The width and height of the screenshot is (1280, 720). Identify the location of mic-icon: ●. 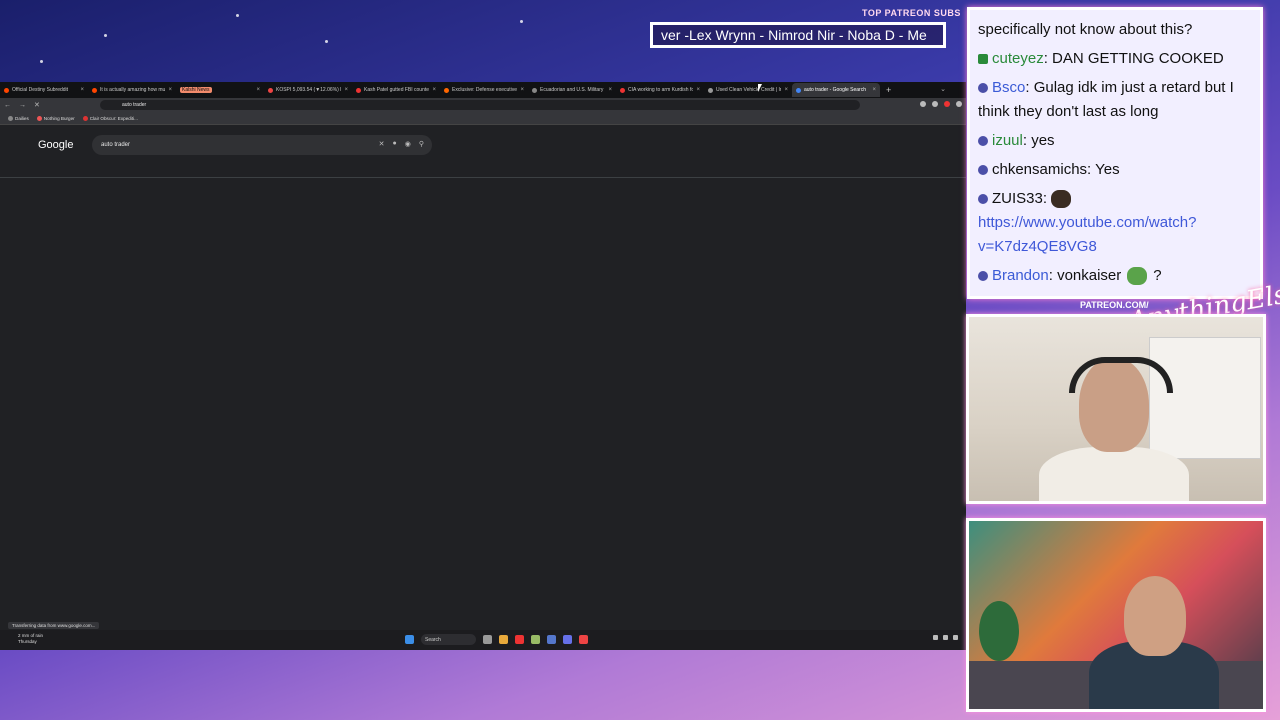
(395, 144).